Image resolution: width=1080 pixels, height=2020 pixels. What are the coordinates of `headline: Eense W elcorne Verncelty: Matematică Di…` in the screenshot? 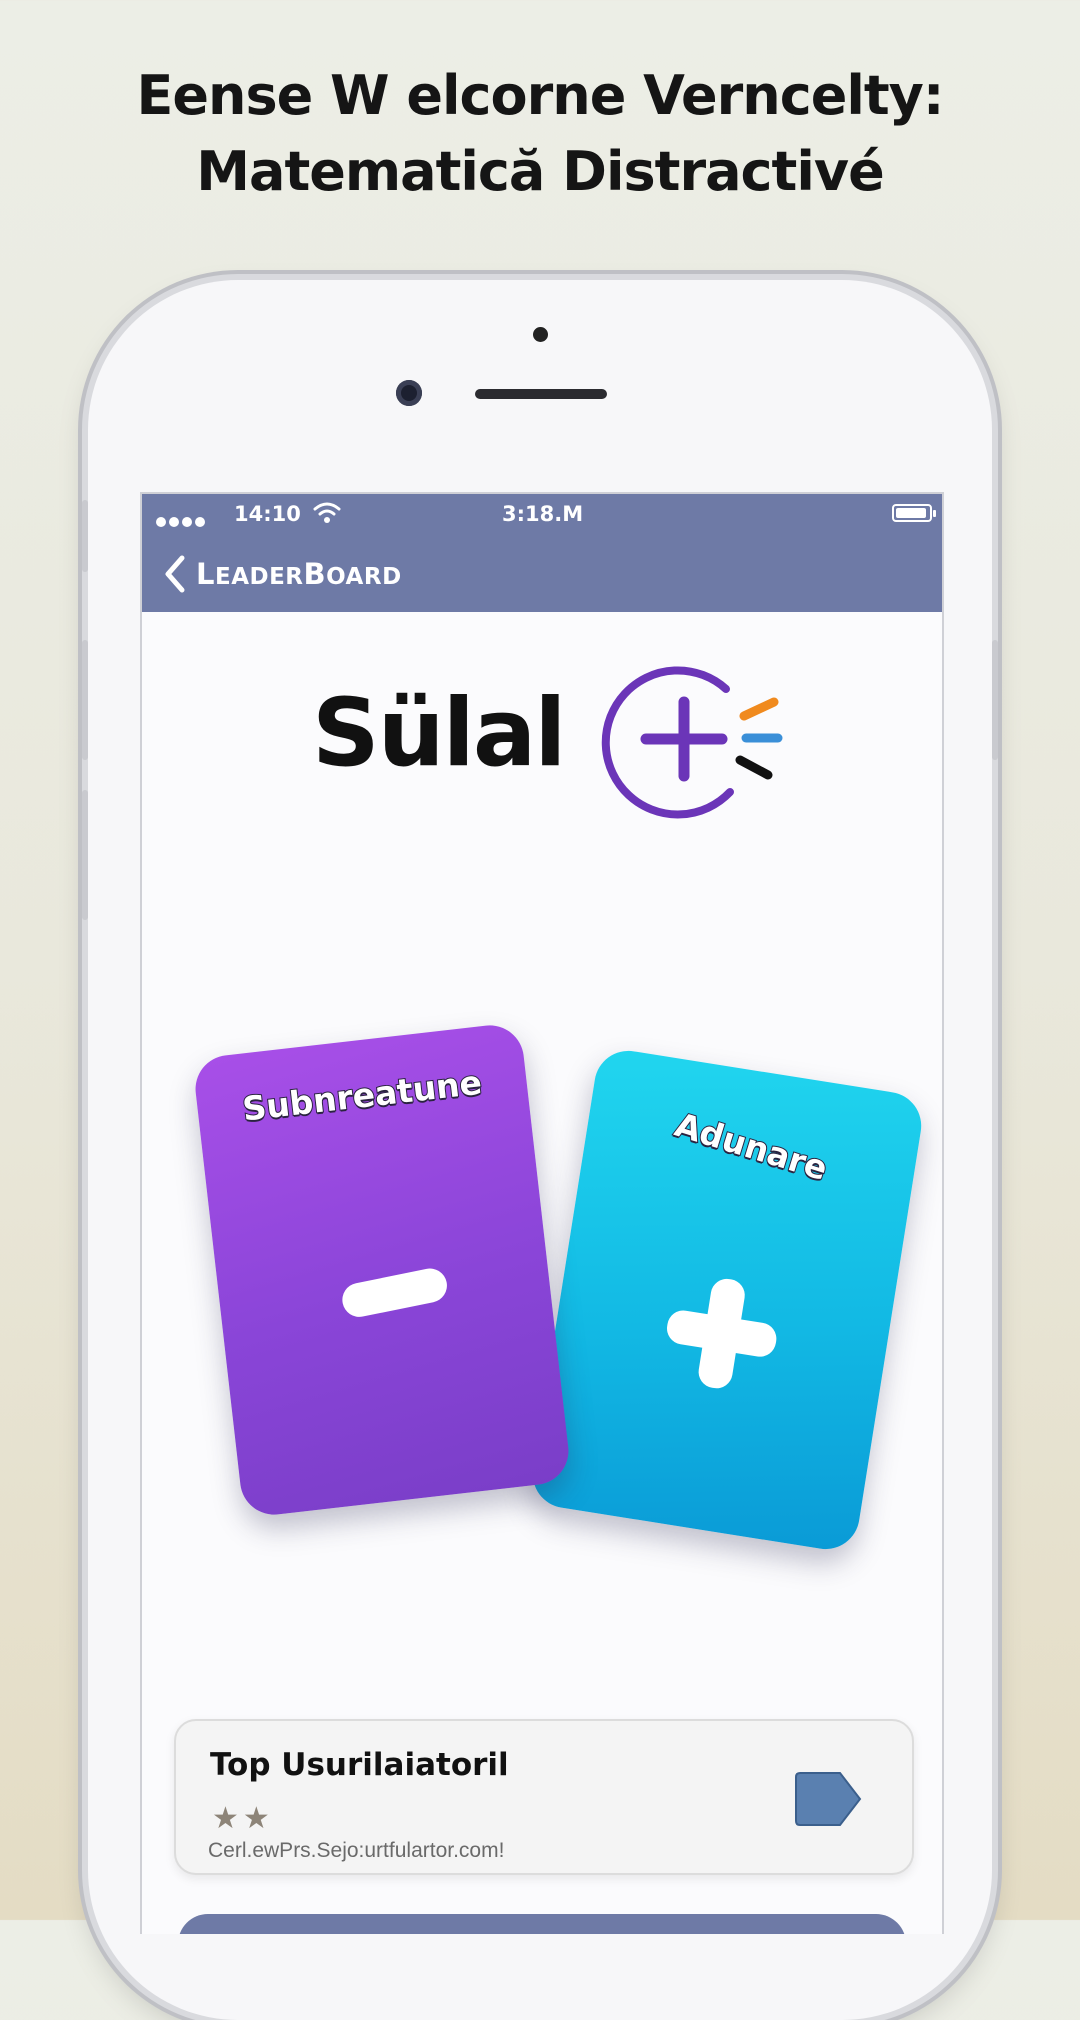 It's located at (540, 134).